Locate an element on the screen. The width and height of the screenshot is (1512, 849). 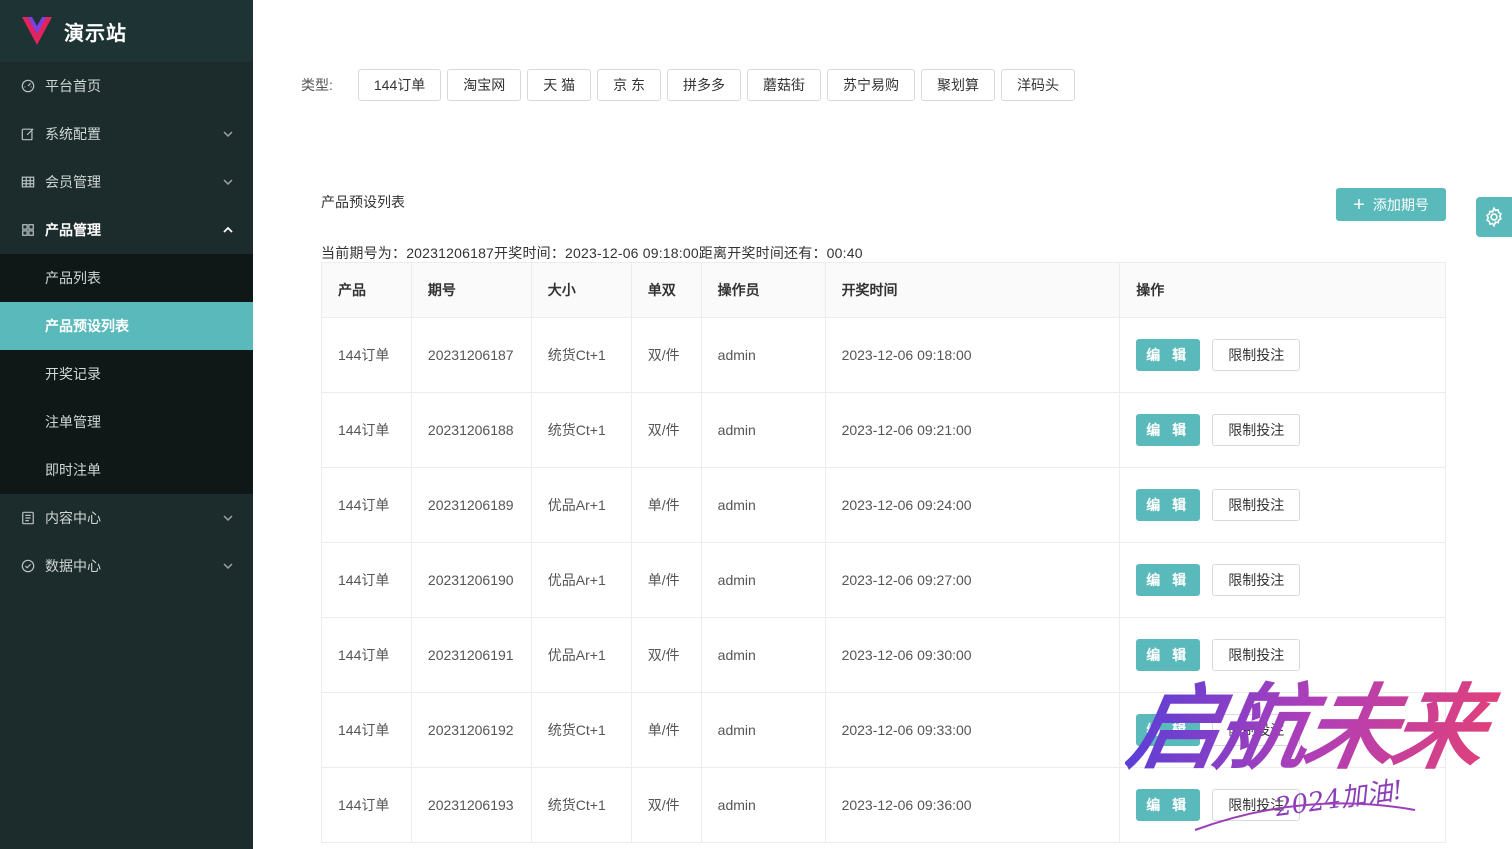
add-period-button: + 添加期号 is located at coordinates (1391, 204).